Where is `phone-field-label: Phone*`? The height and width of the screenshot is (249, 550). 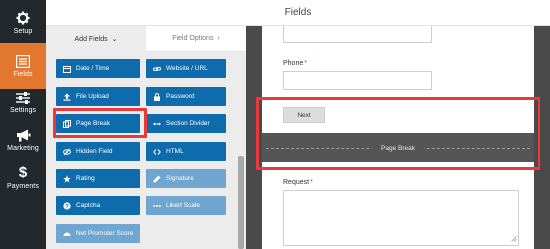 phone-field-label: Phone* is located at coordinates (295, 63).